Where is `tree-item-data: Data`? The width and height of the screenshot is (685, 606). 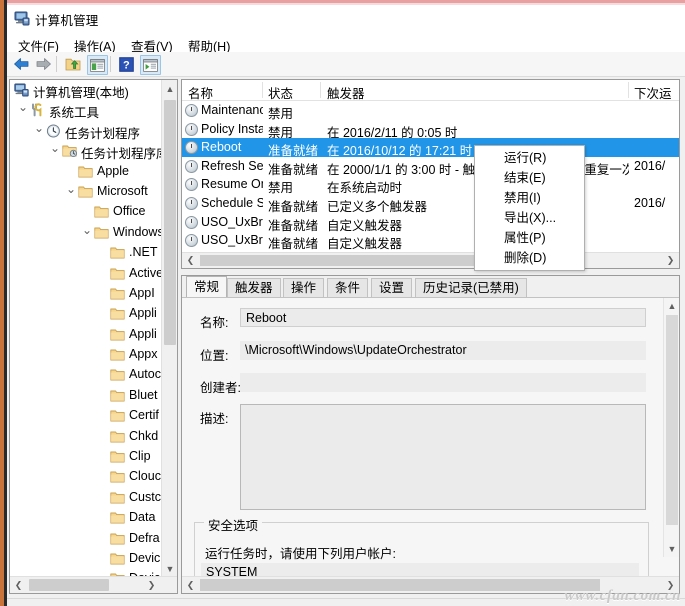
tree-item-data: Data is located at coordinates (86, 518).